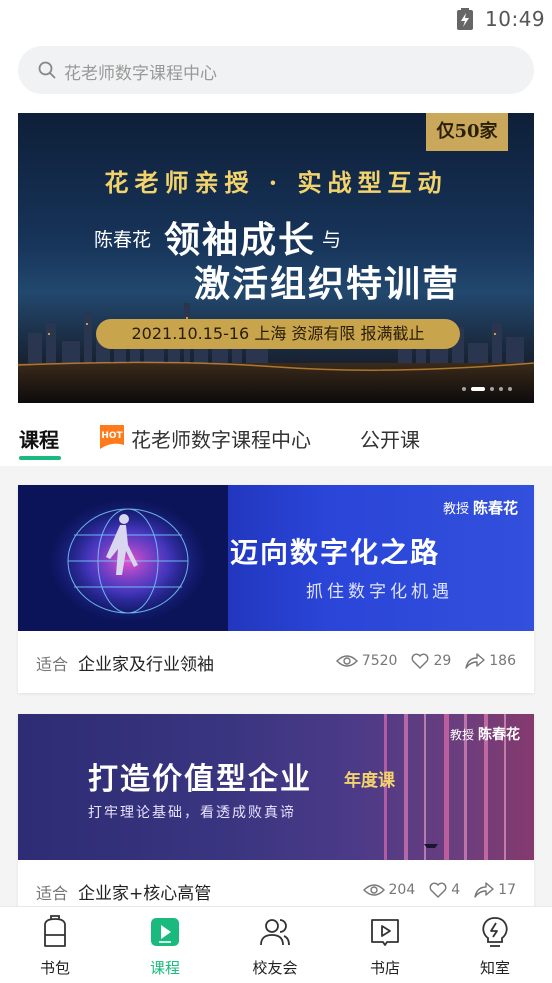  I want to click on shares-stat: 186, so click(490, 661).